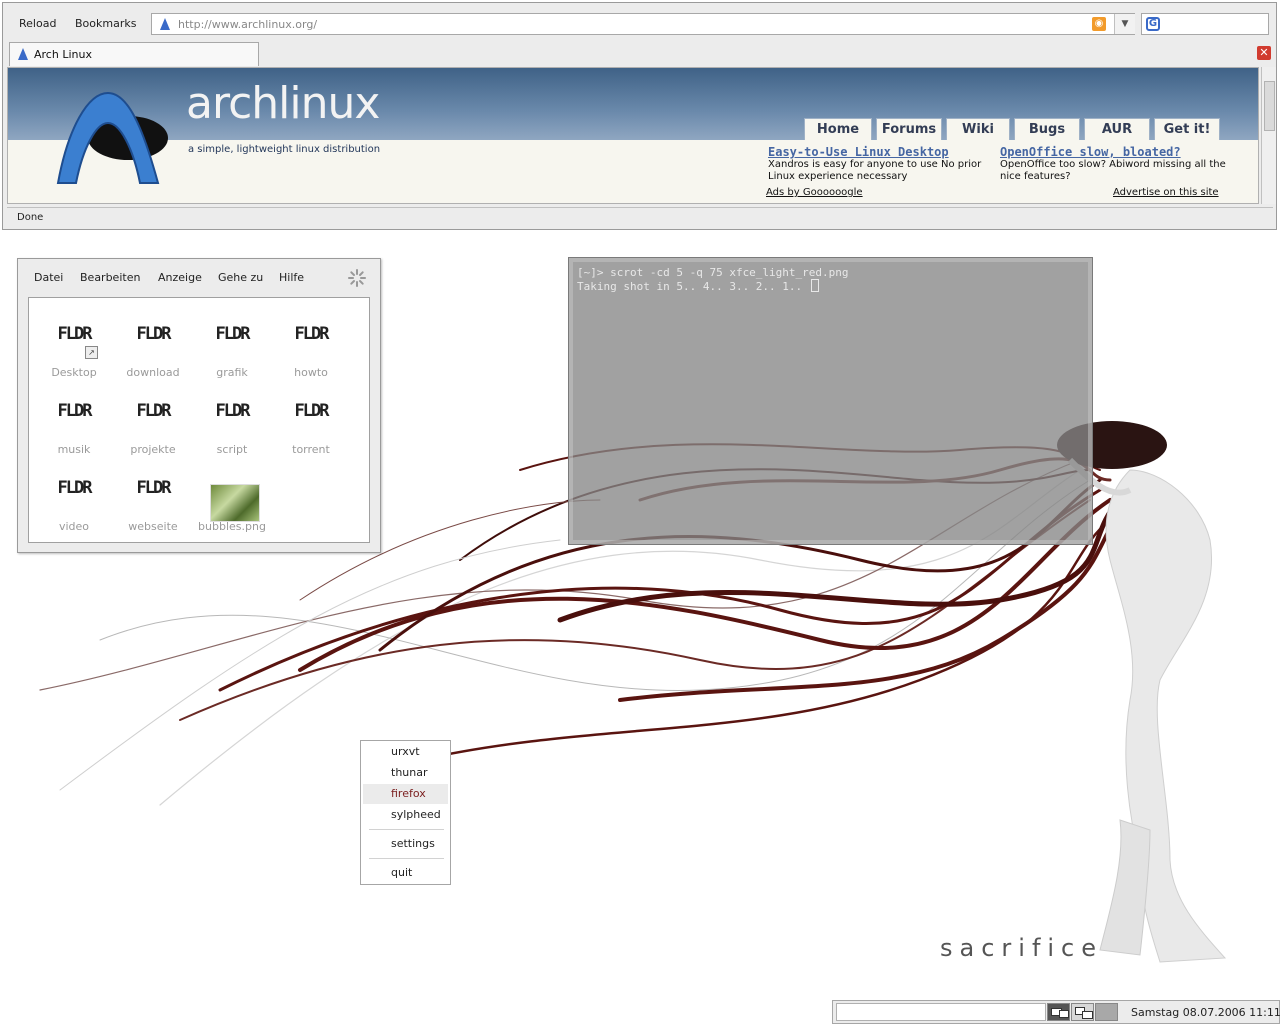  I want to click on bottom-panel: Samstag 08.07.2006 11:11, so click(1056, 1012).